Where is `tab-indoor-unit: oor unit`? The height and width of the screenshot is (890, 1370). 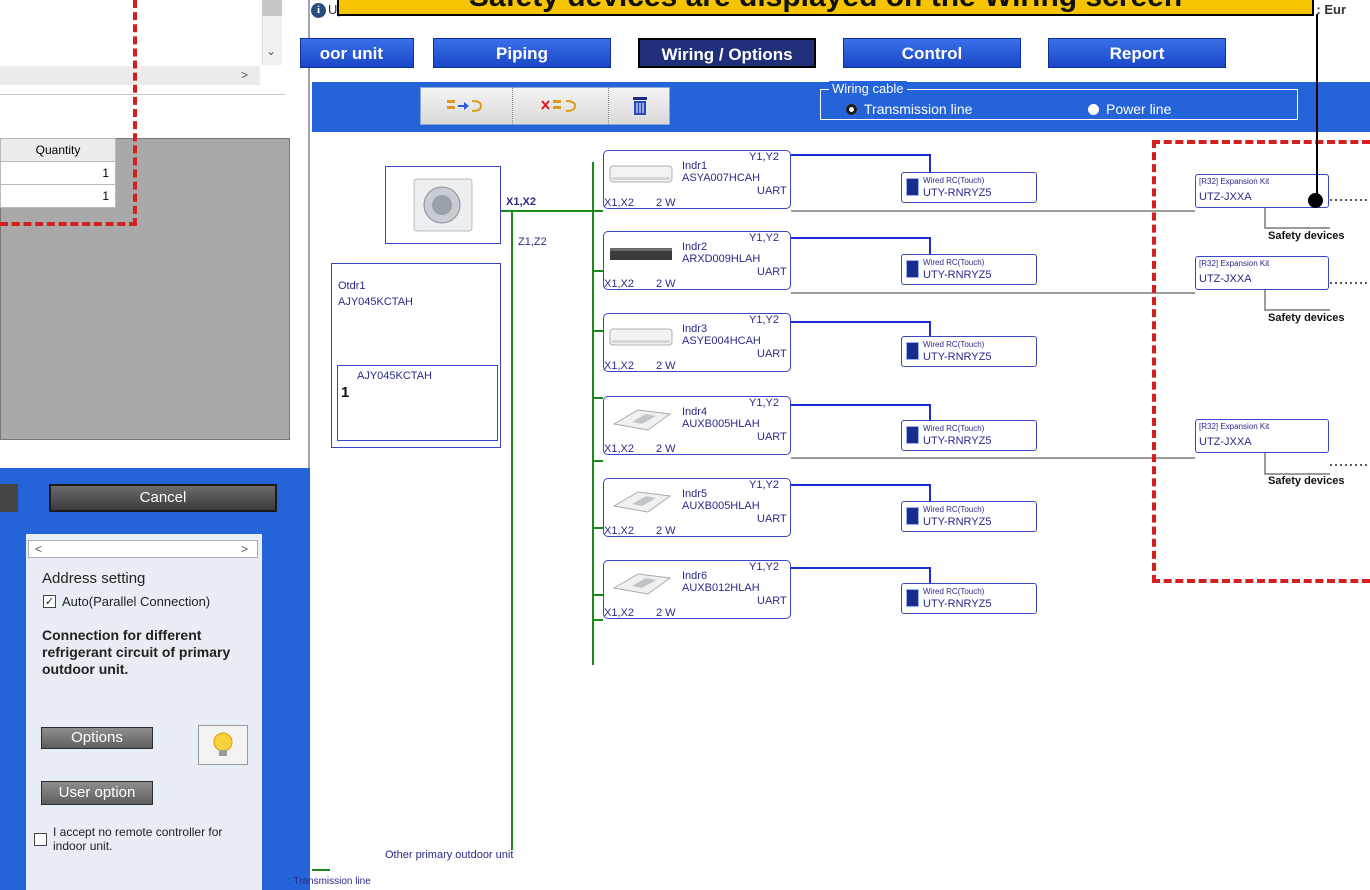
tab-indoor-unit: oor unit is located at coordinates (357, 53).